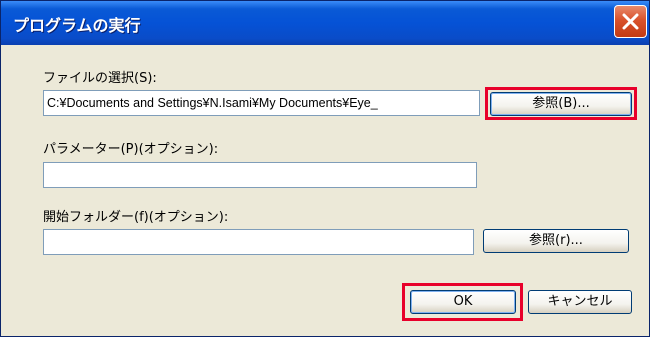 This screenshot has height=339, width=652. What do you see at coordinates (561, 103) in the screenshot?
I see `browse-file-highlight` at bounding box center [561, 103].